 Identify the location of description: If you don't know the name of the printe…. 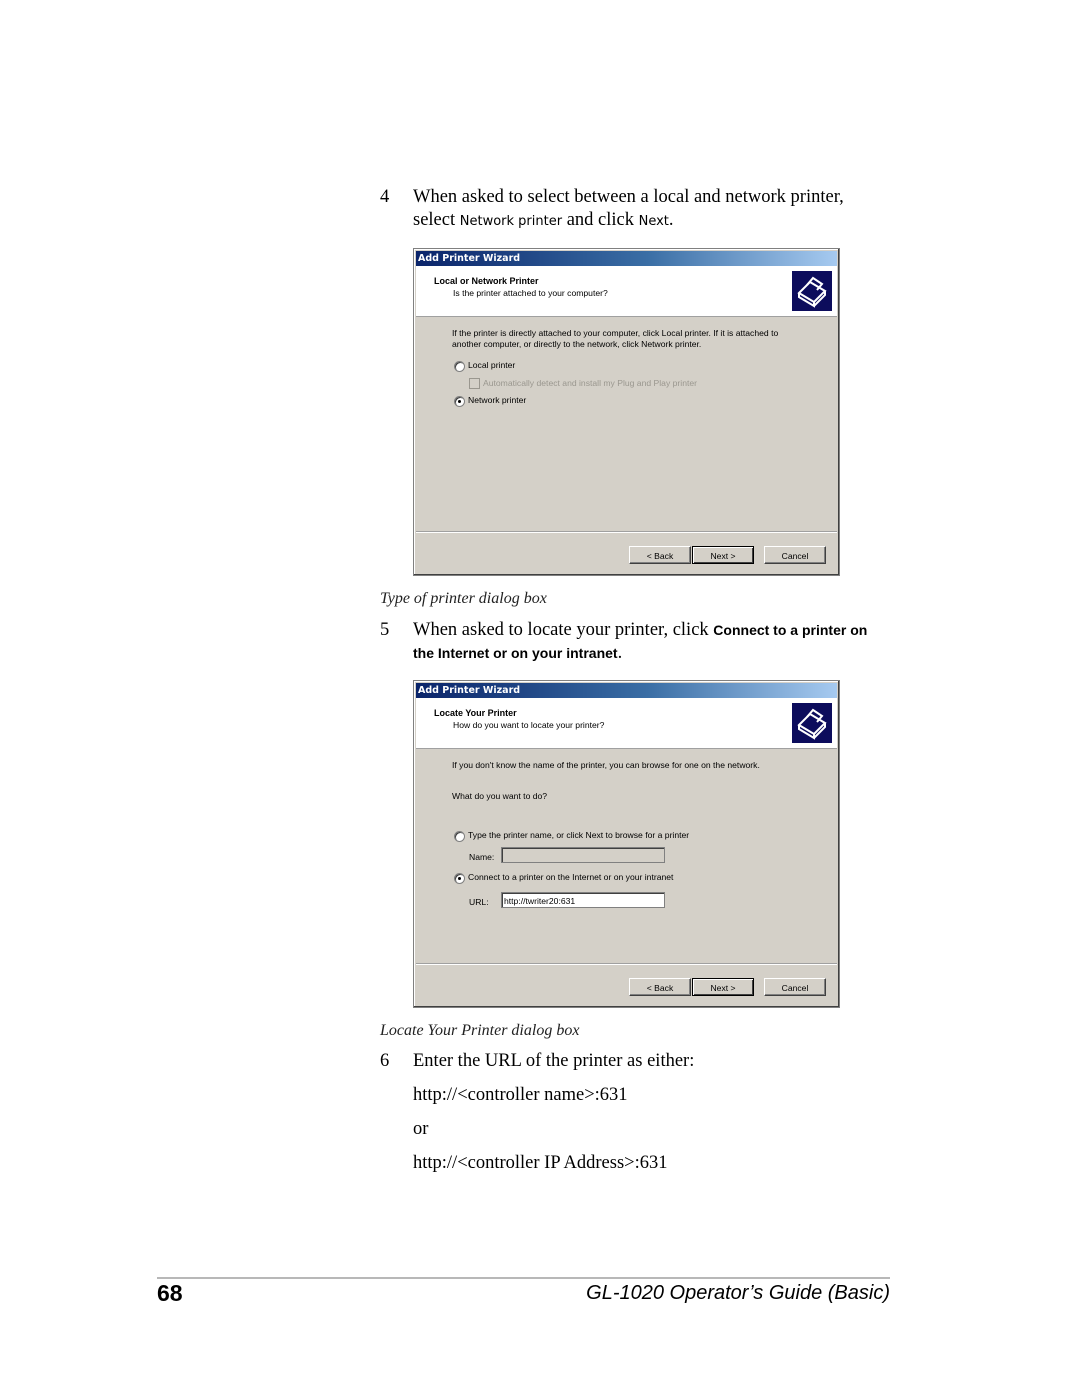
(606, 765).